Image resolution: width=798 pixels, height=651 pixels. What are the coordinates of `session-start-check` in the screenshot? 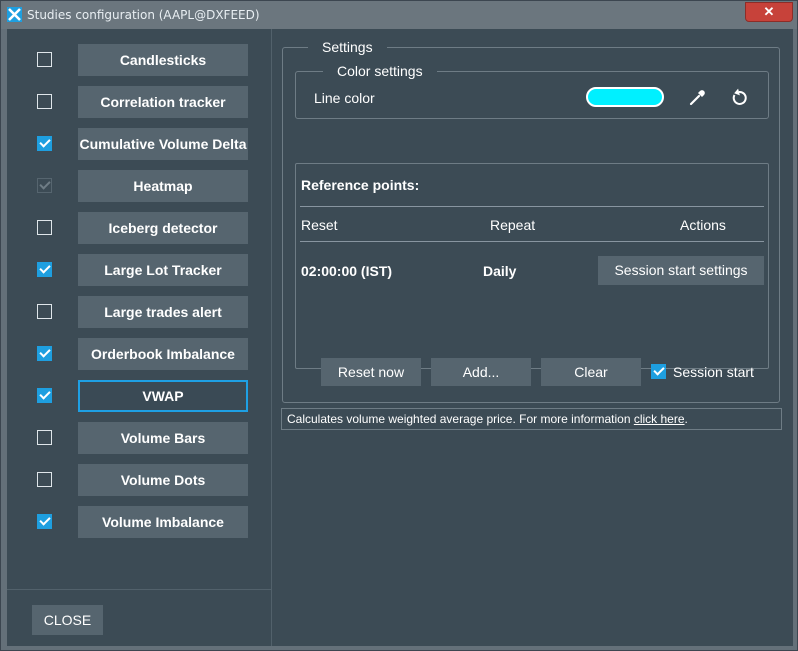 It's located at (658, 371).